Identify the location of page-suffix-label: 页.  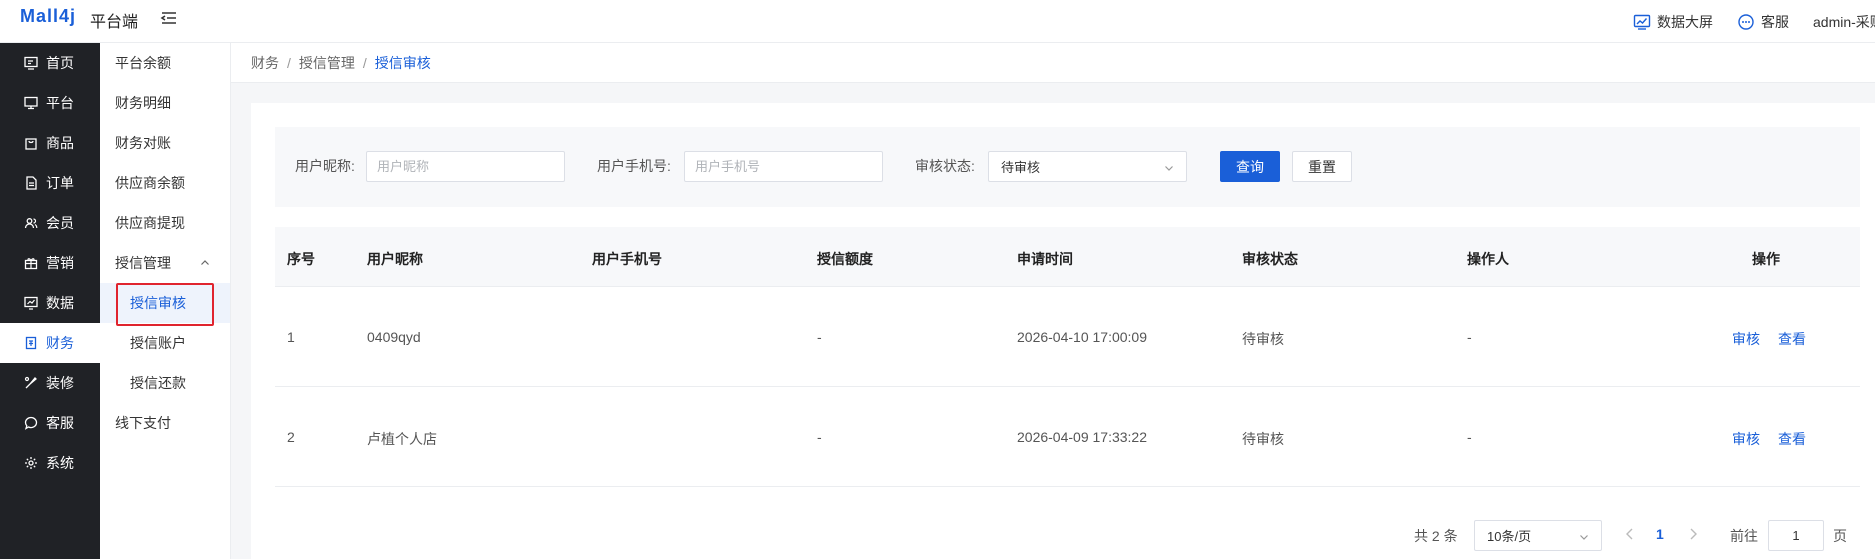
(1840, 536).